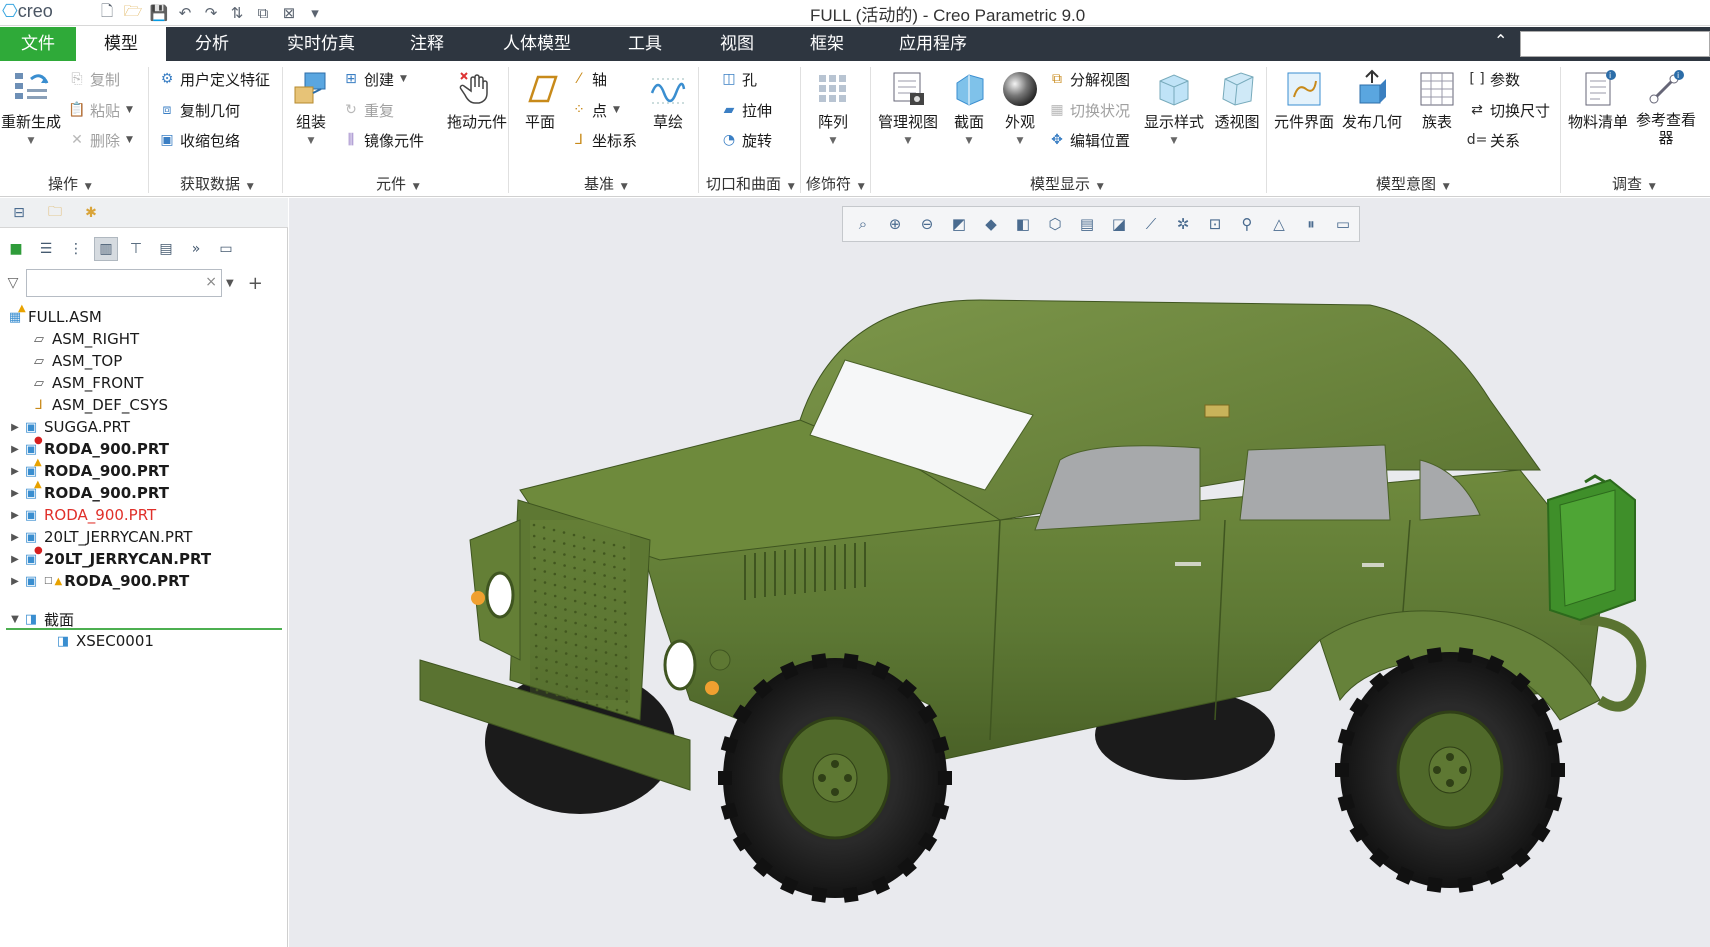 The width and height of the screenshot is (1710, 947). Describe the element at coordinates (588, 79) in the screenshot. I see `axis-button: ⁄ 轴` at that location.